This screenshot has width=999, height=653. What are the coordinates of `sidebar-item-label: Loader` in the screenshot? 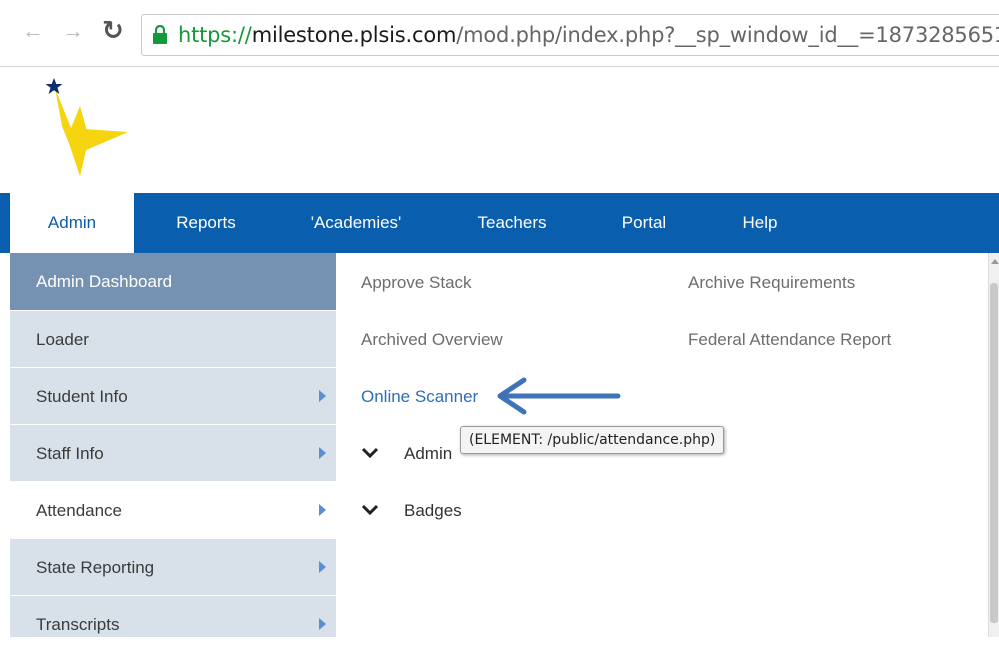 It's located at (62, 339).